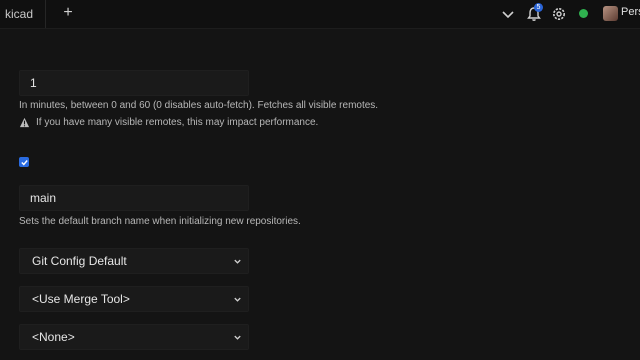 The width and height of the screenshot is (640, 360). What do you see at coordinates (134, 261) in the screenshot?
I see `select-git-config: Git Config Default` at bounding box center [134, 261].